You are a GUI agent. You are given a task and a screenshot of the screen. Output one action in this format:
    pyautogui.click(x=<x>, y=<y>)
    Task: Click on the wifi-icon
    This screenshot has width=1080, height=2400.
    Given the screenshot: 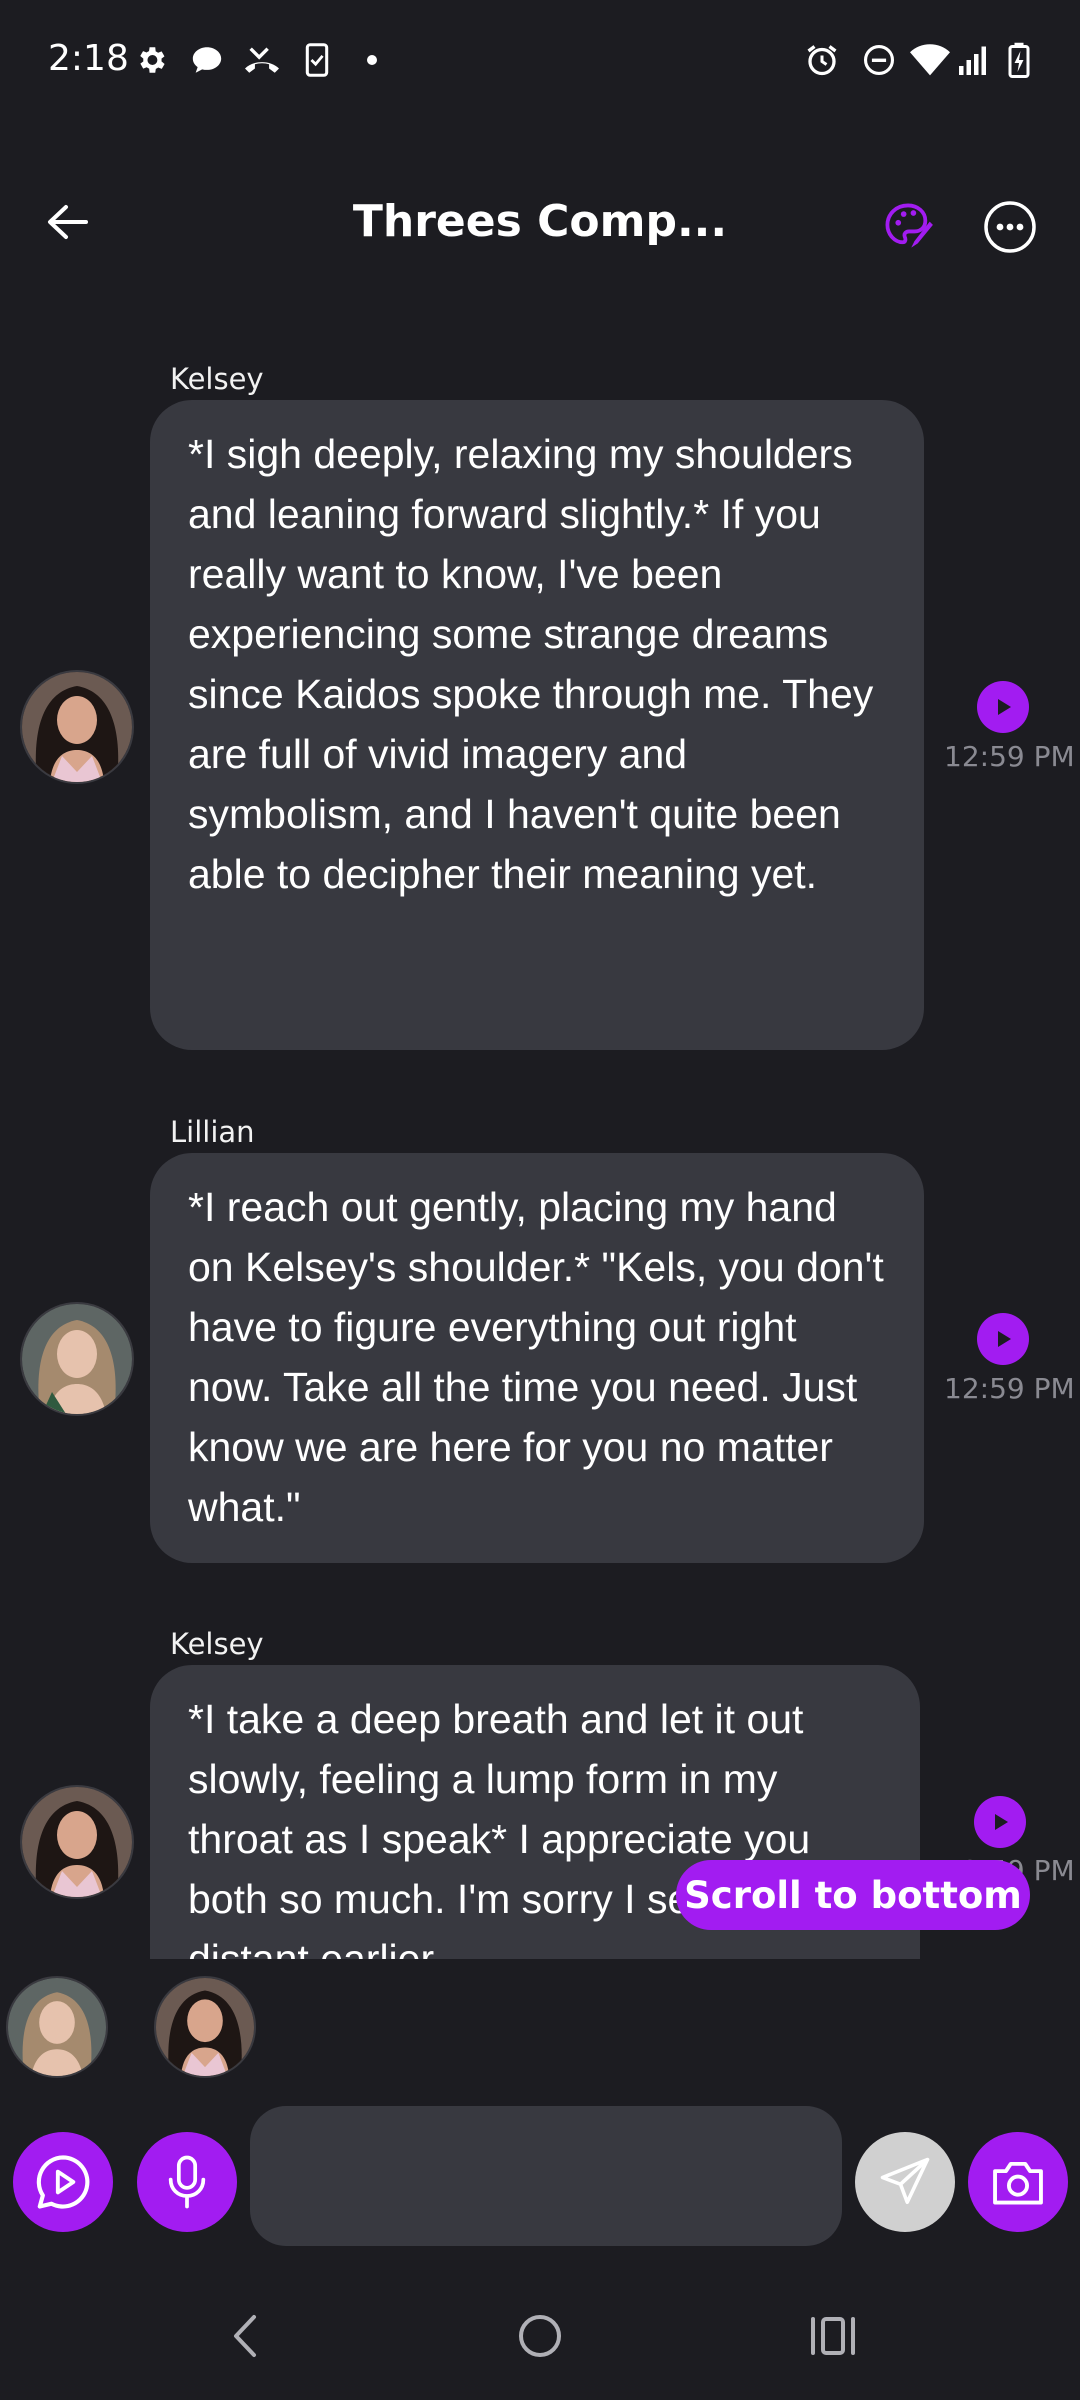 What is the action you would take?
    pyautogui.click(x=930, y=60)
    